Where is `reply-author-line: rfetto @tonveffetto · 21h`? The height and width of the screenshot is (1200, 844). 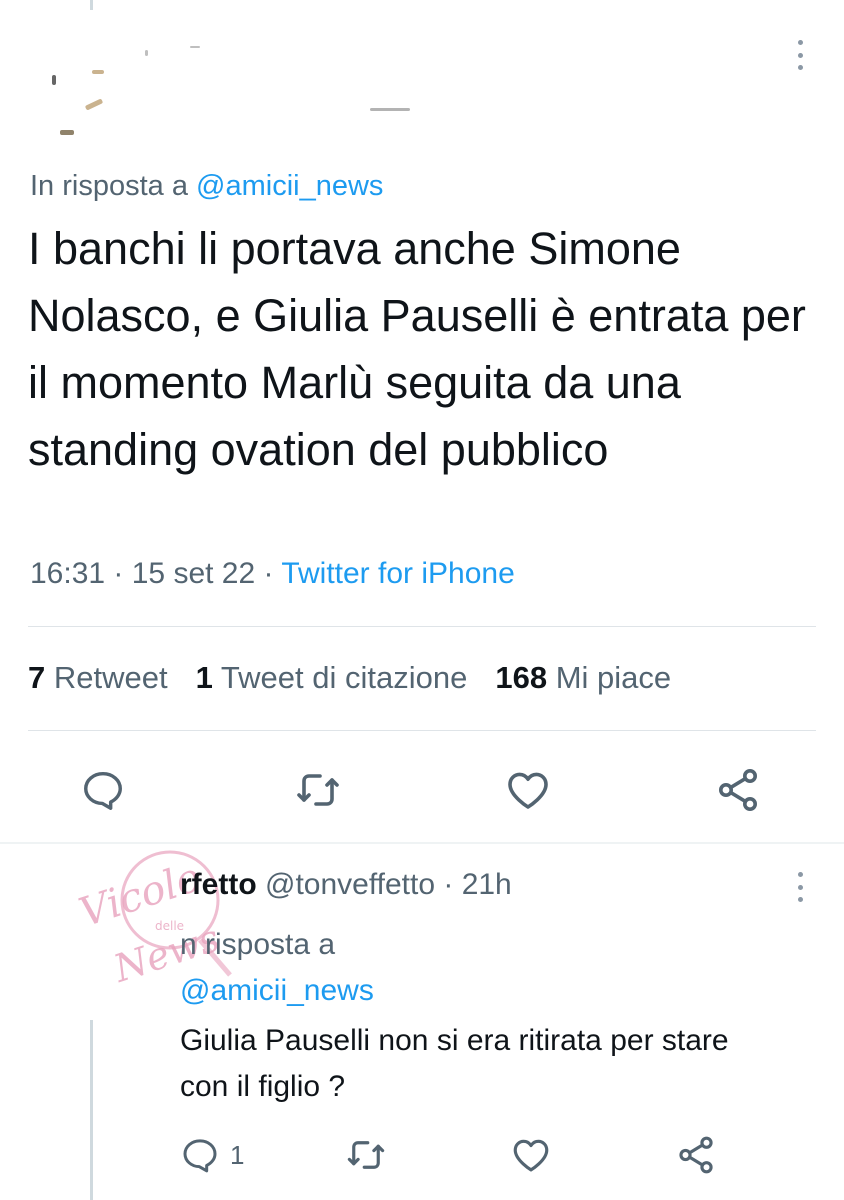
reply-author-line: rfetto @tonveffetto · 21h is located at coordinates (346, 884).